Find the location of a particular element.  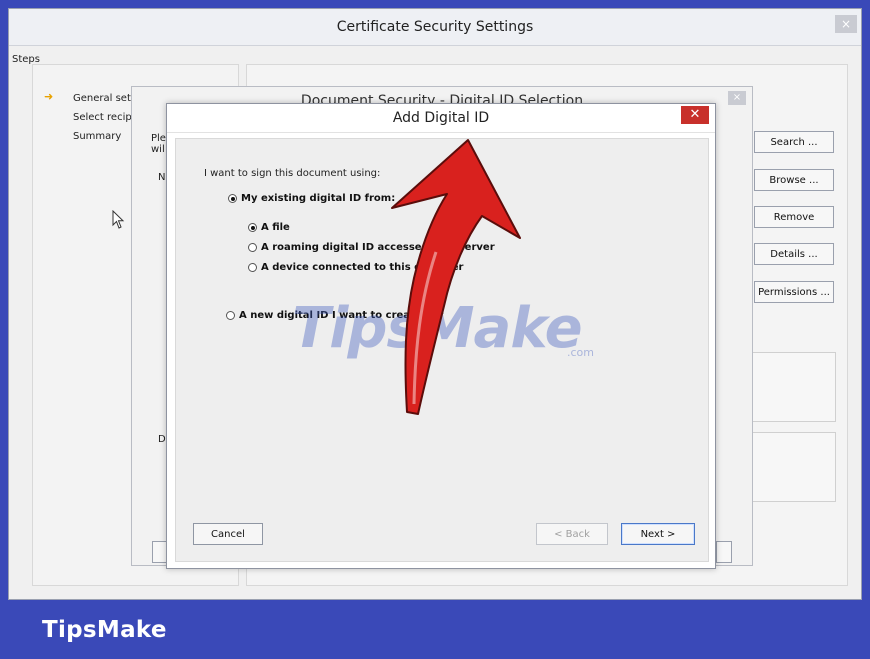

brand-banner: TipsMake is located at coordinates (435, 629).